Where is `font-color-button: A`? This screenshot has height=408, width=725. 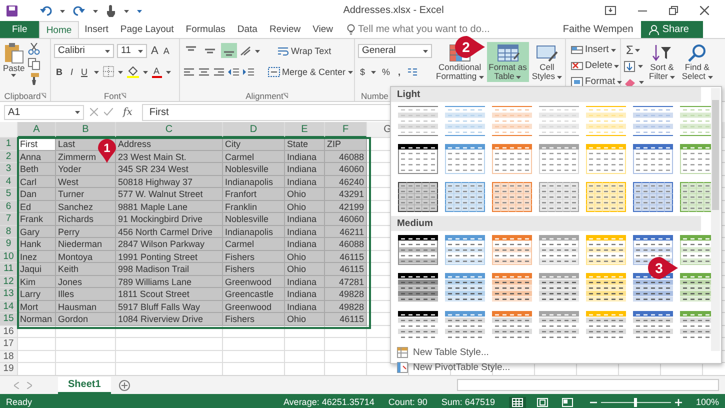
font-color-button: A is located at coordinates (157, 71).